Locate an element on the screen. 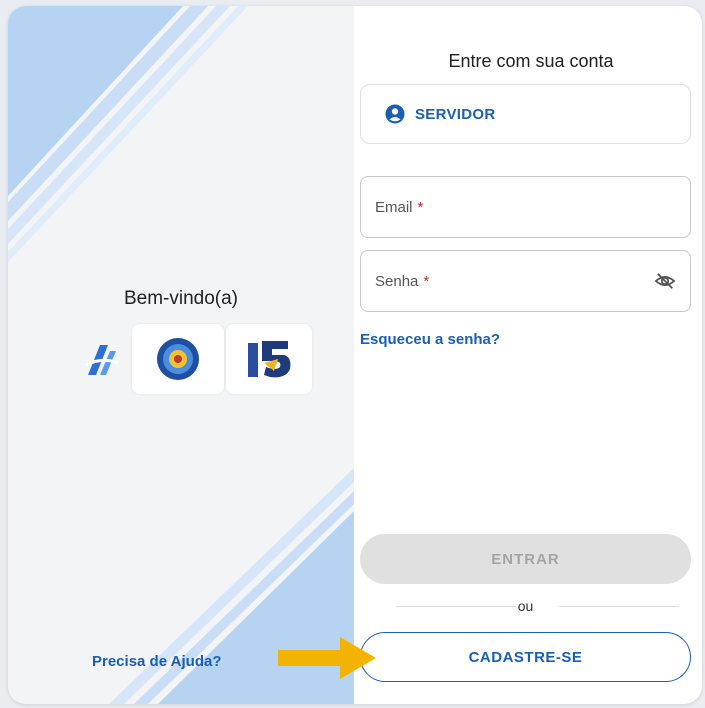 The height and width of the screenshot is (708, 705). password-label: Senha is located at coordinates (397, 281).